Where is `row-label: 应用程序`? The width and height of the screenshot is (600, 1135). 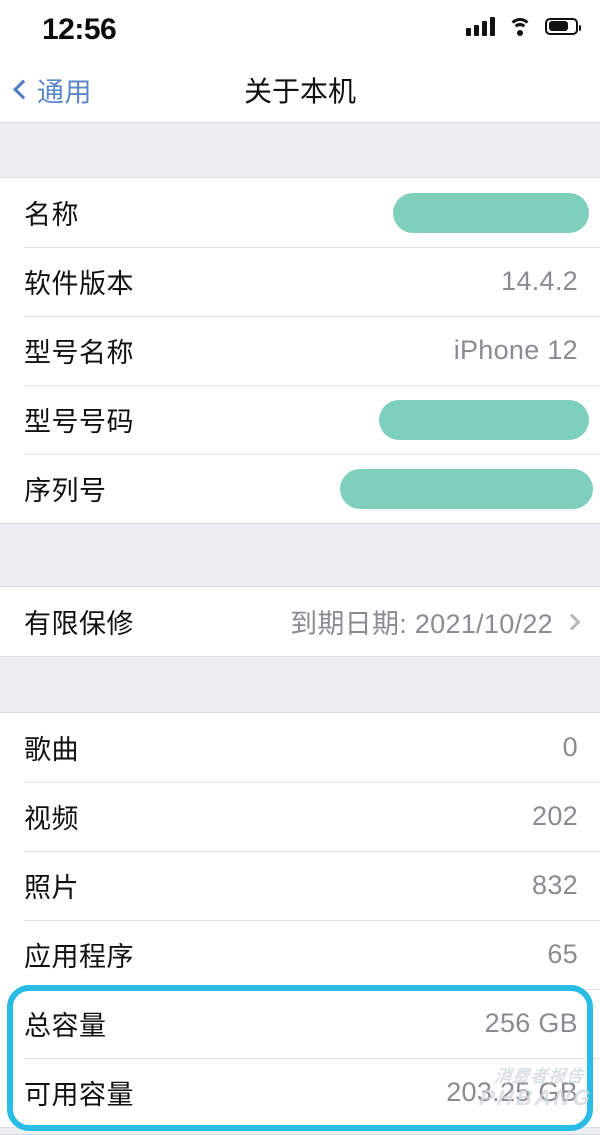
row-label: 应用程序 is located at coordinates (79, 957).